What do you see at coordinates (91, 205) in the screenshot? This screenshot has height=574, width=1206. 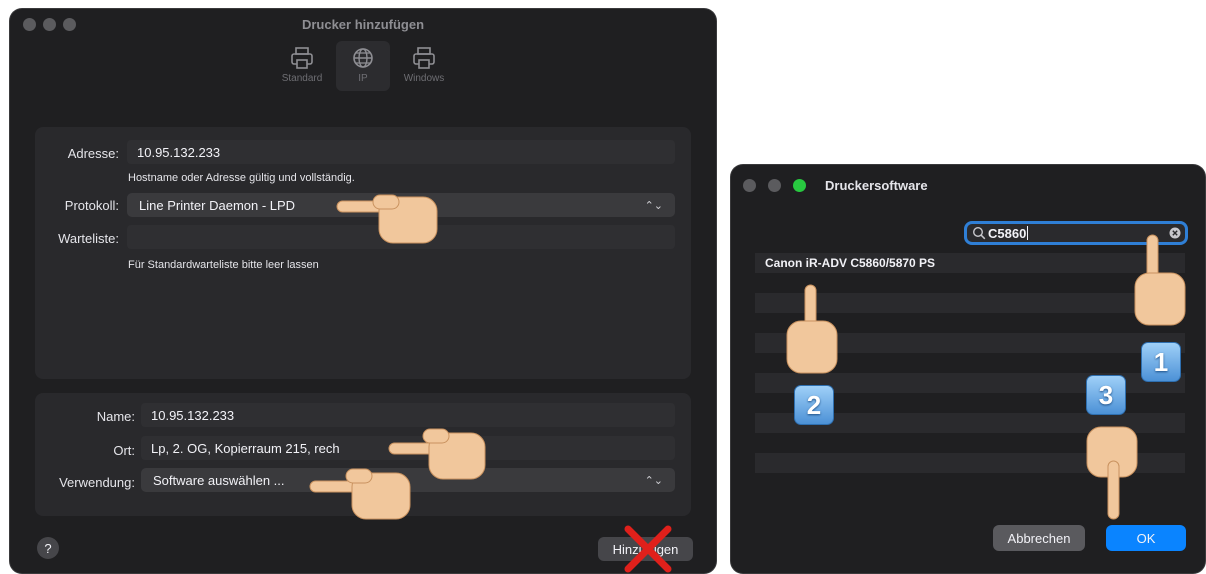 I see `protocol-label: Protokoll:` at bounding box center [91, 205].